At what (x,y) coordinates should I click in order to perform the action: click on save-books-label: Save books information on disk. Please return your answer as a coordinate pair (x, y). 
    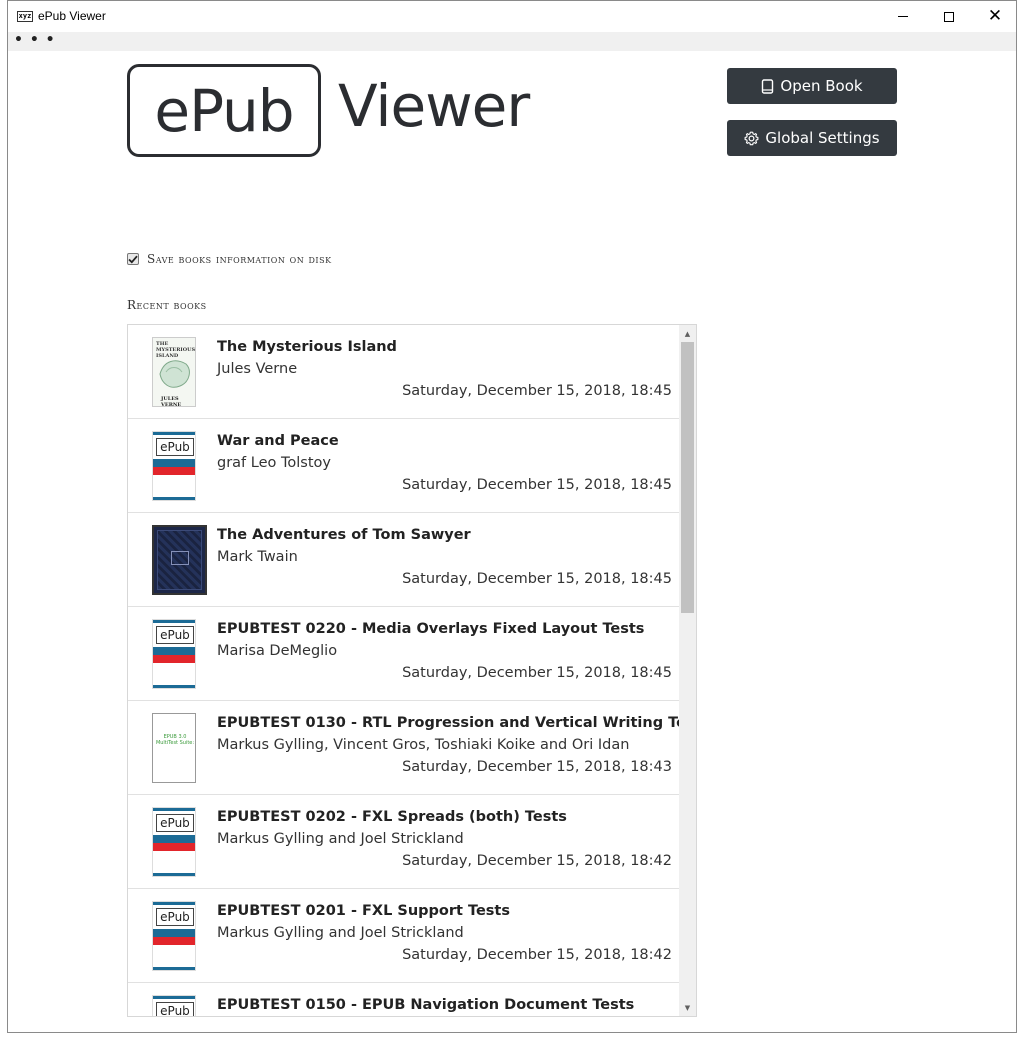
    Looking at the image, I should click on (239, 259).